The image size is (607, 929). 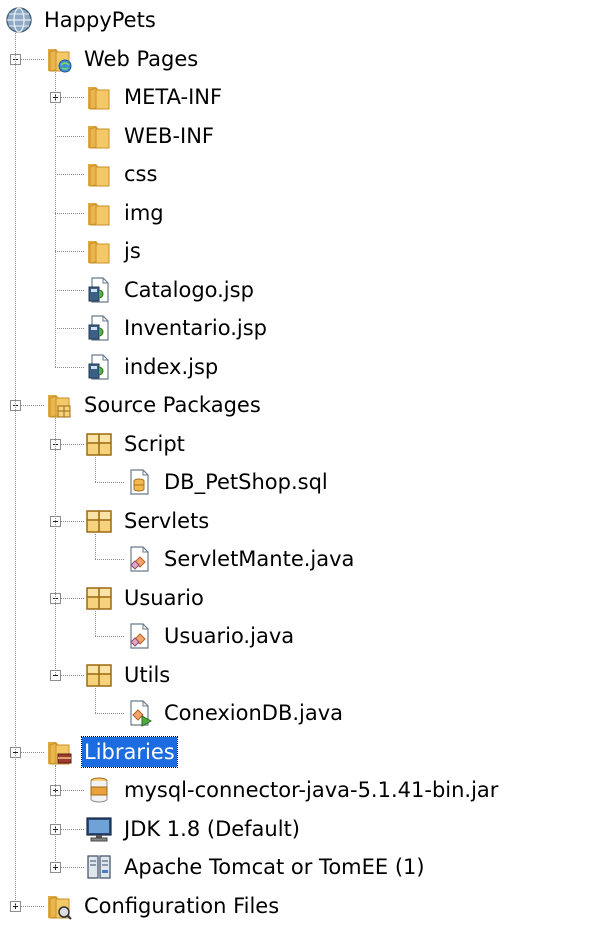 What do you see at coordinates (132, 251) in the screenshot?
I see `tree-node-label: js` at bounding box center [132, 251].